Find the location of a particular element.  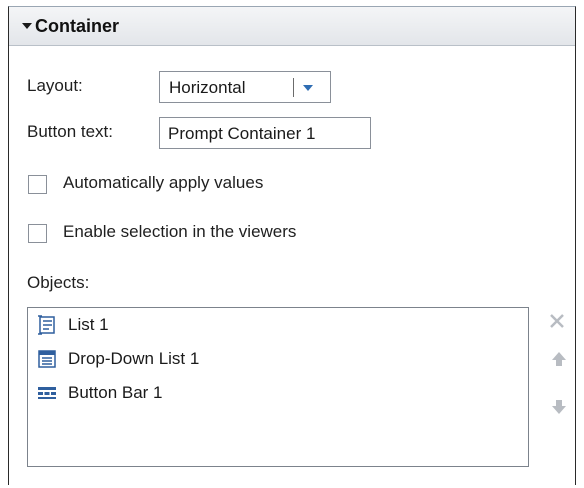

layout-selected-value: Horizontal is located at coordinates (207, 87).